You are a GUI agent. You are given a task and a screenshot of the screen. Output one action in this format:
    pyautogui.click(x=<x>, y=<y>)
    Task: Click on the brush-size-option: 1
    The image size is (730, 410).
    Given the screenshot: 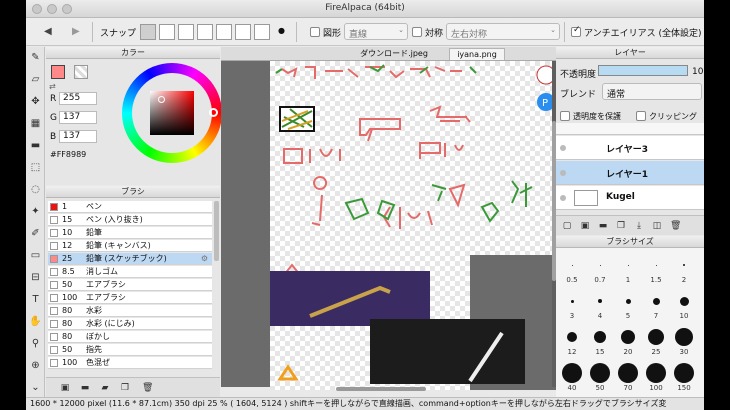 What is the action you would take?
    pyautogui.click(x=628, y=269)
    